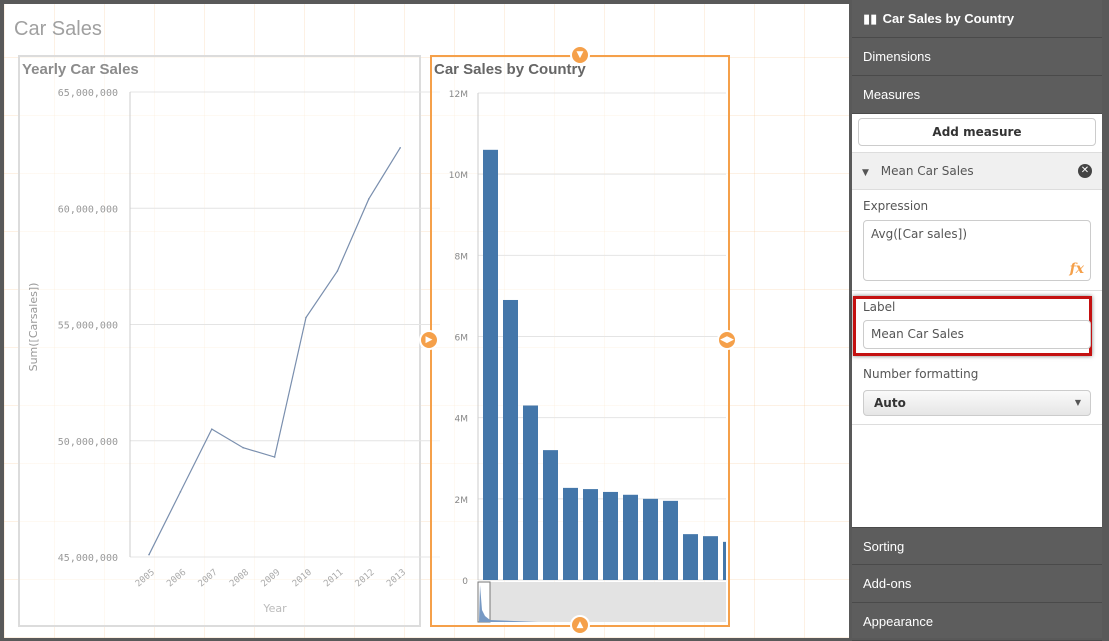 The width and height of the screenshot is (1109, 641). I want to click on number-formatting-value: Auto, so click(890, 403).